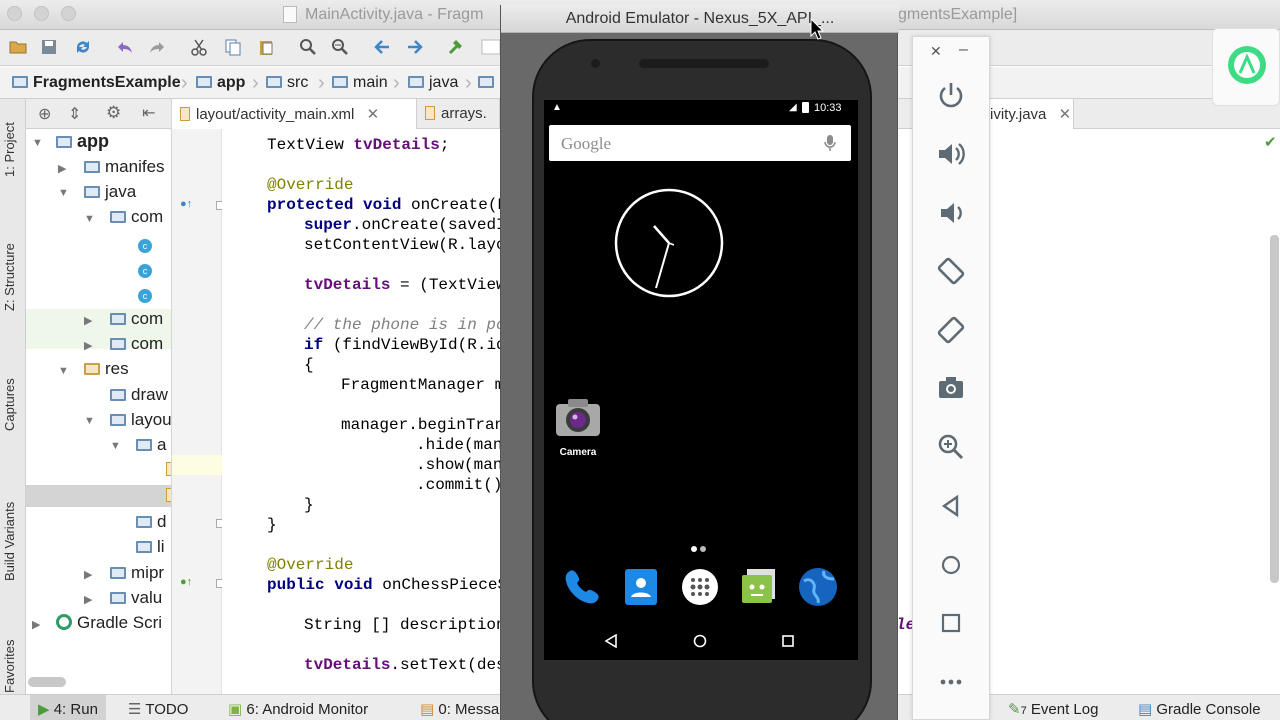 The width and height of the screenshot is (1280, 720). I want to click on document-icon, so click(290, 14).